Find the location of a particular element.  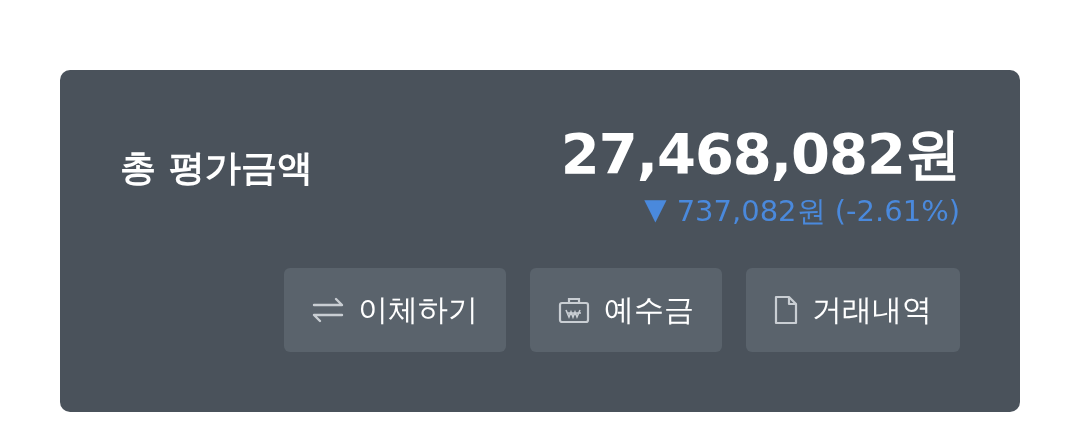

change-amount: 737,082원 (-2.61%) is located at coordinates (818, 212).